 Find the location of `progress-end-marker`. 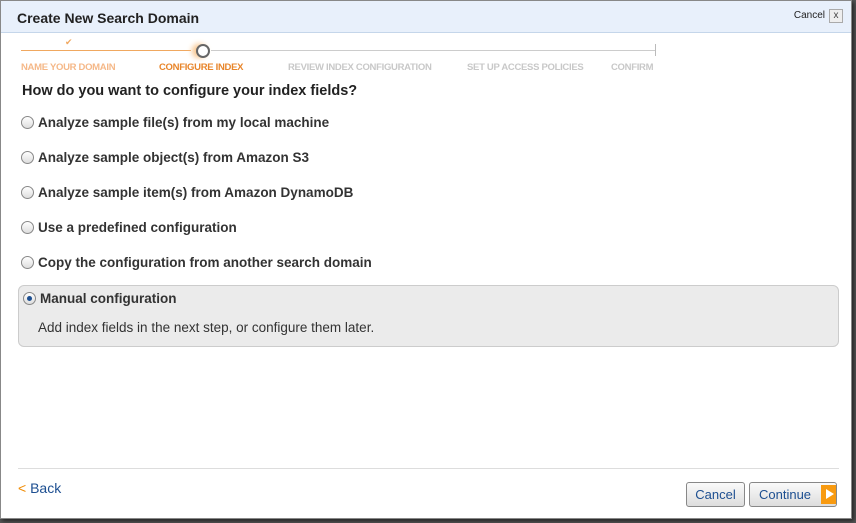

progress-end-marker is located at coordinates (655, 50).